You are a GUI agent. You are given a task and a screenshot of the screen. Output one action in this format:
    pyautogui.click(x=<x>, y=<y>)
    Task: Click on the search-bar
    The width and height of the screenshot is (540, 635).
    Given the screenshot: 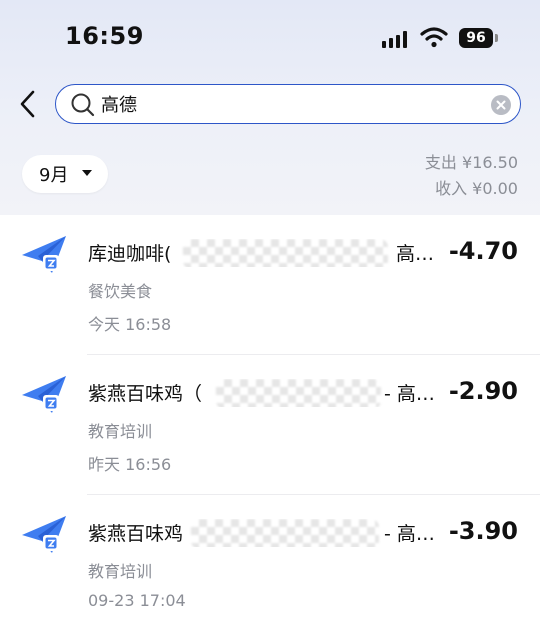 What is the action you would take?
    pyautogui.click(x=288, y=104)
    